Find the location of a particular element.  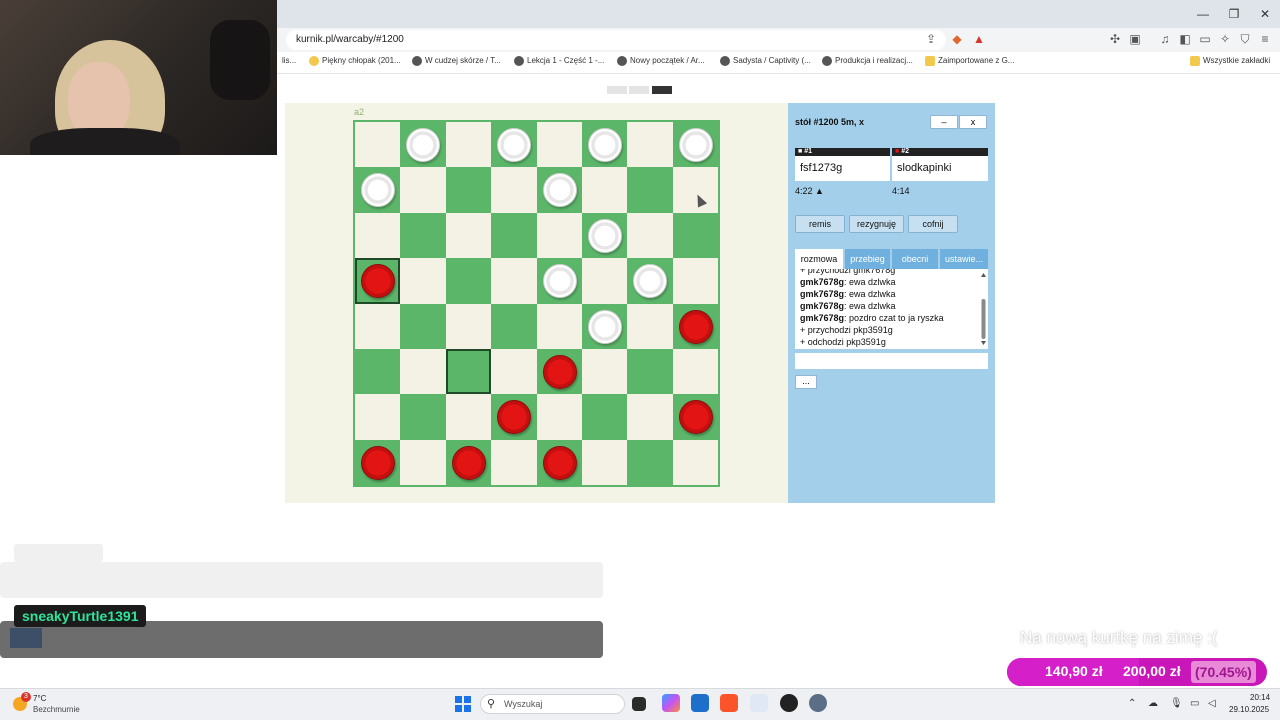

weather-description: Bezchmurnie is located at coordinates (56, 709).